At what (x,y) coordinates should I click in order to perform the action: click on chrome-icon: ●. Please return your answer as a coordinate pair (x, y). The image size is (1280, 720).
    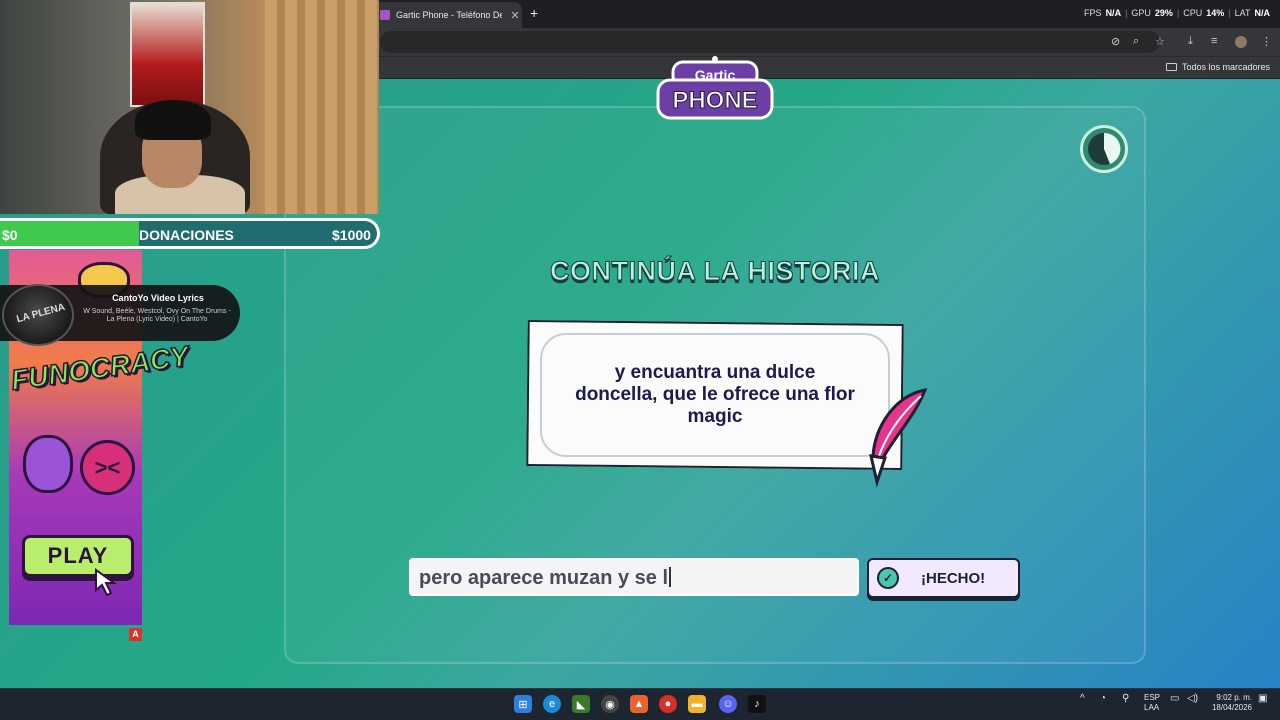
    Looking at the image, I should click on (668, 704).